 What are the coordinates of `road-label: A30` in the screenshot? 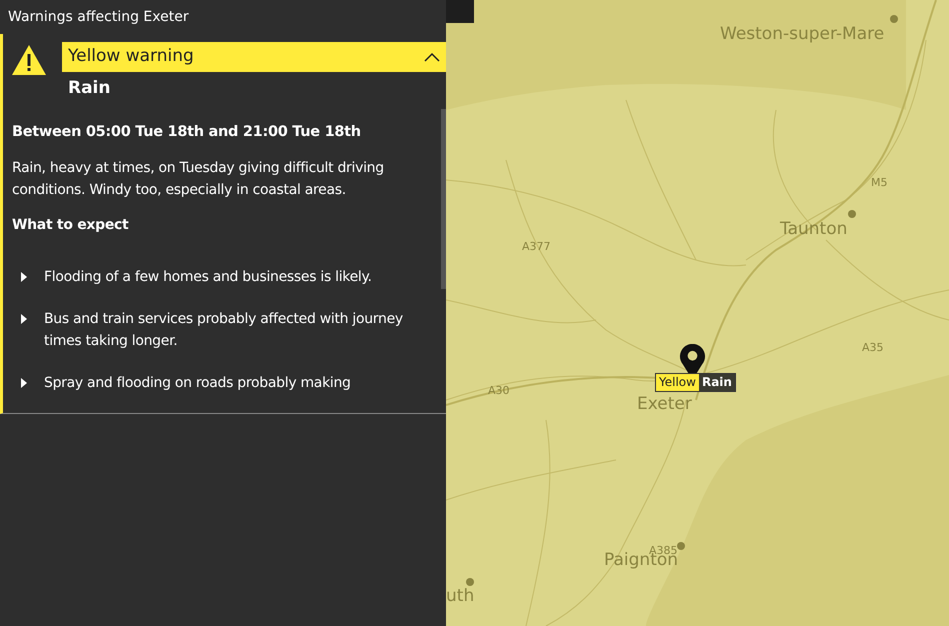 It's located at (499, 390).